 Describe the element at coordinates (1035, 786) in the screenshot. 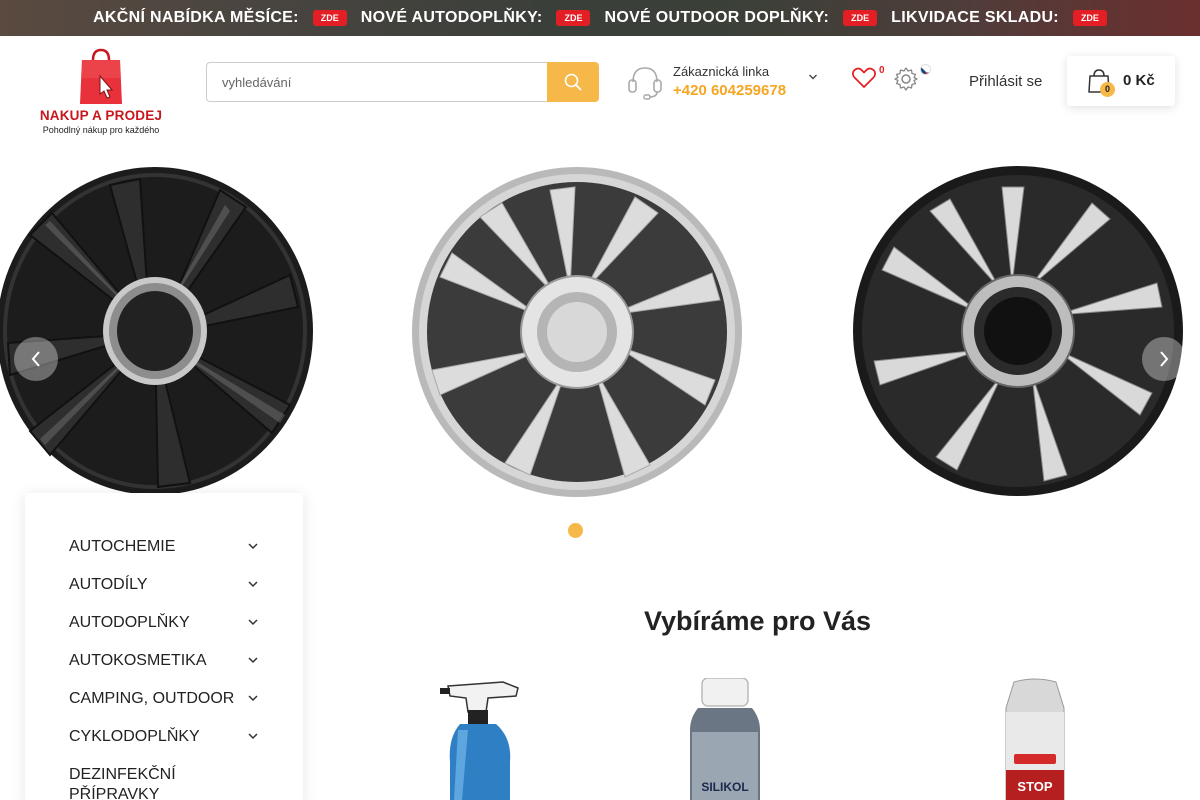

I see `product-label: STOP` at that location.